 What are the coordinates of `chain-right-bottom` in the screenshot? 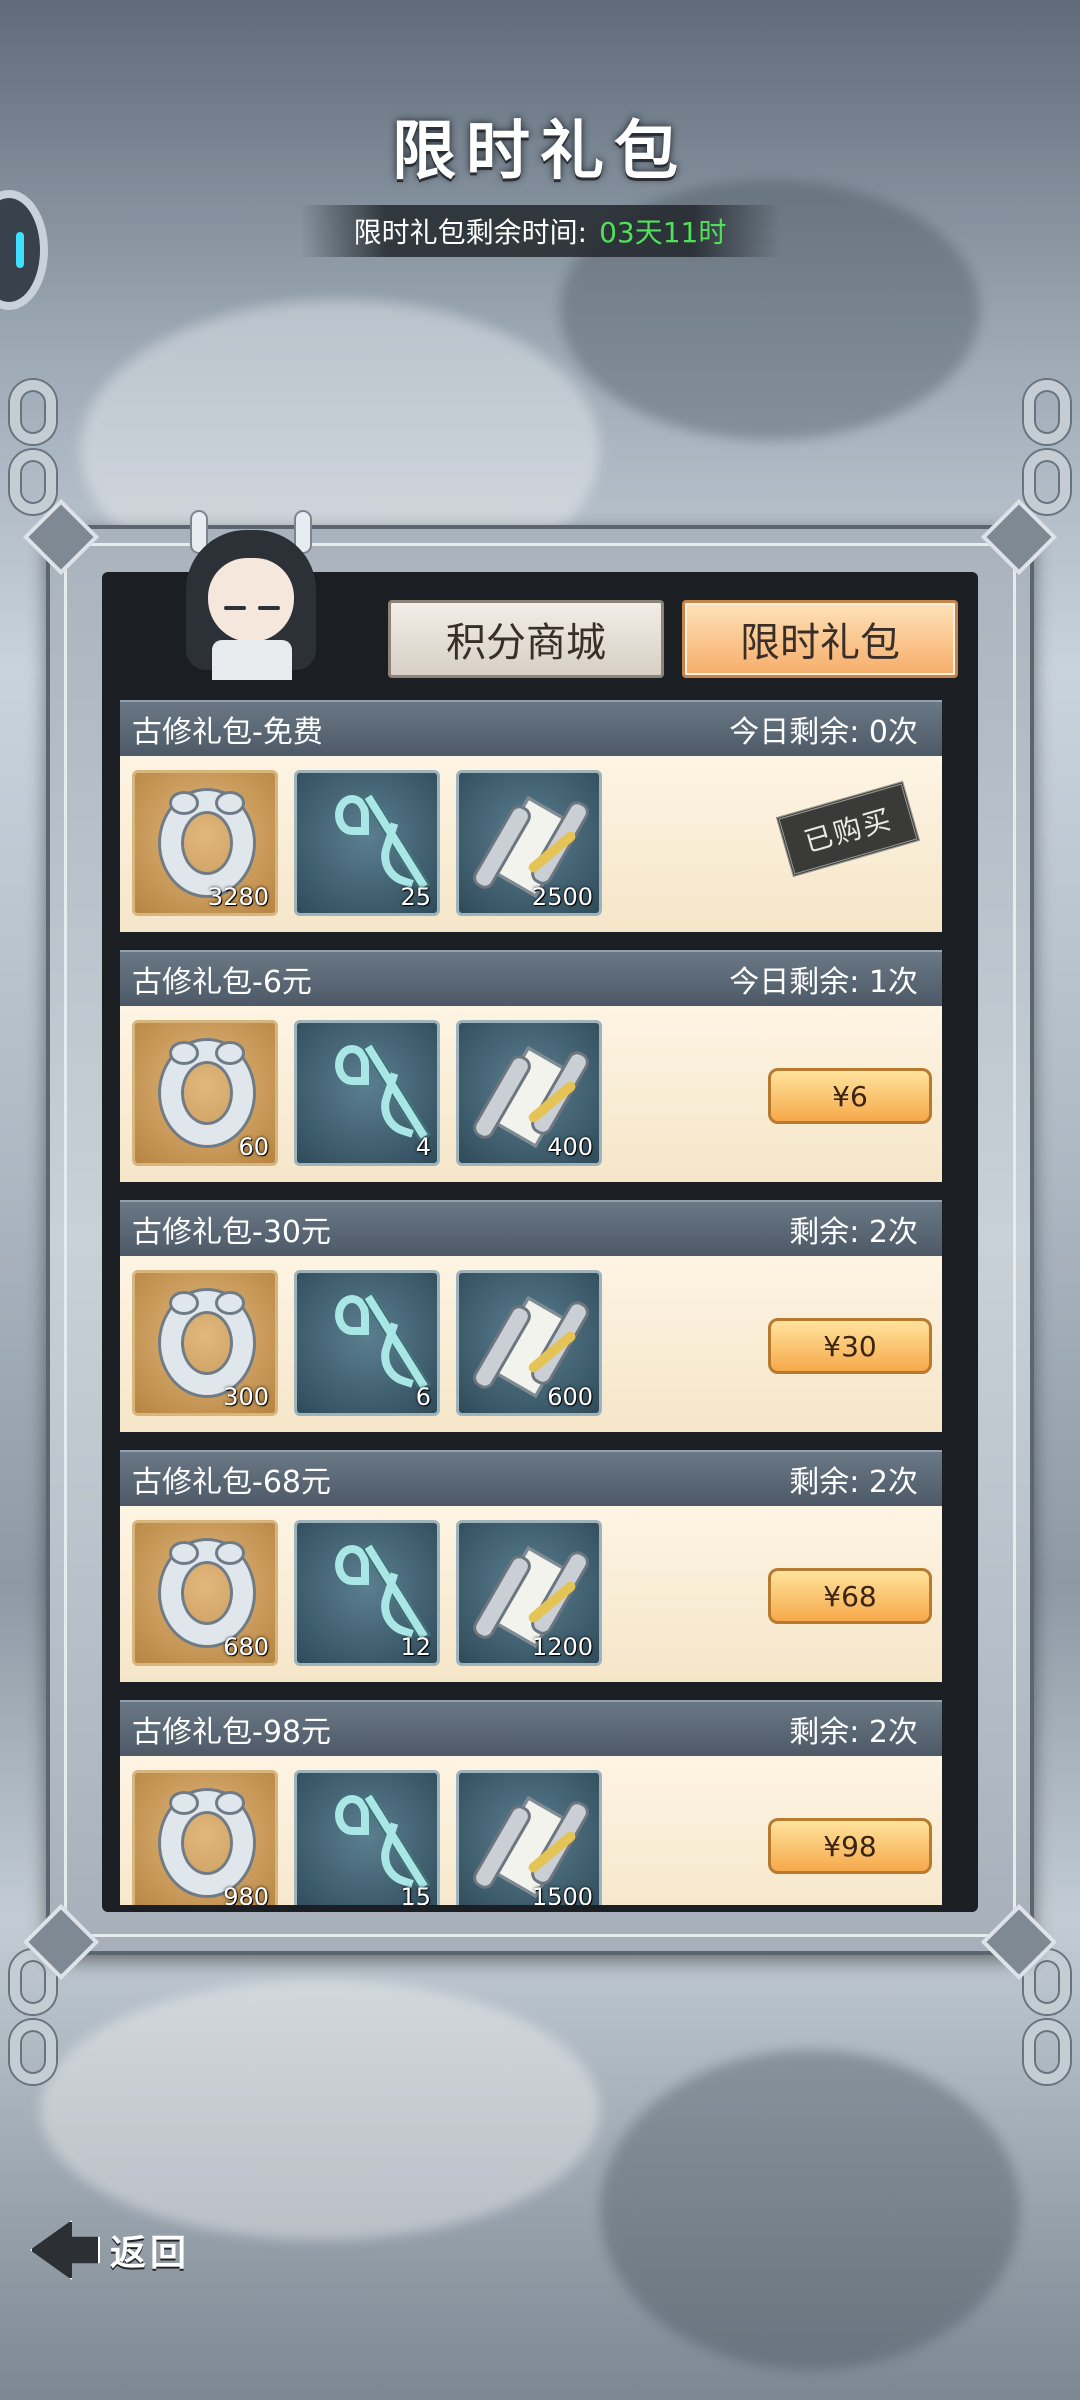 It's located at (1047, 2017).